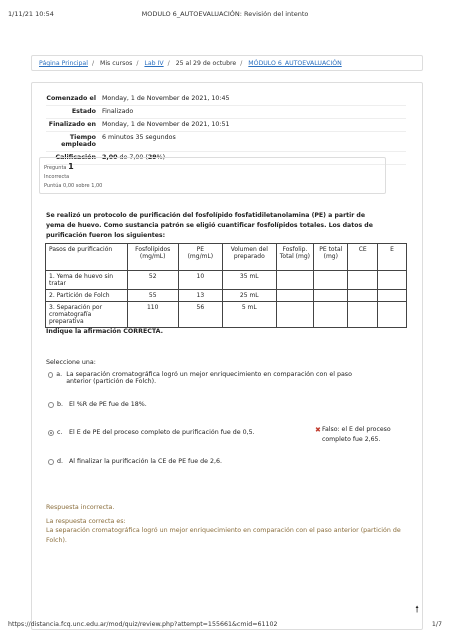 The width and height of the screenshot is (452, 640). What do you see at coordinates (86, 257) in the screenshot?
I see `table-header-cell: Pasos de purificación` at bounding box center [86, 257].